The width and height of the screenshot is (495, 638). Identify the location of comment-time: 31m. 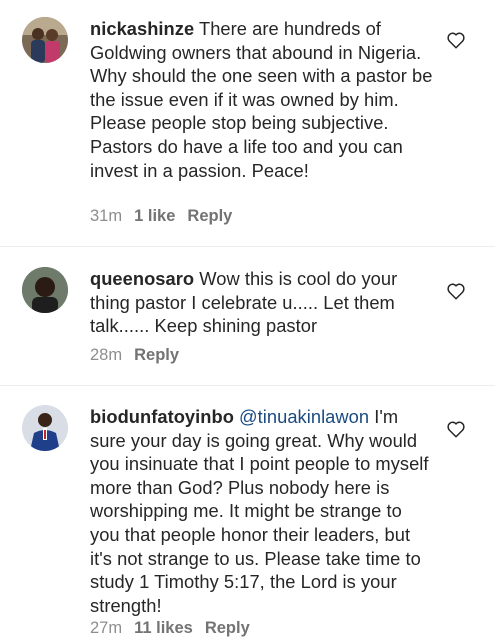
(106, 216).